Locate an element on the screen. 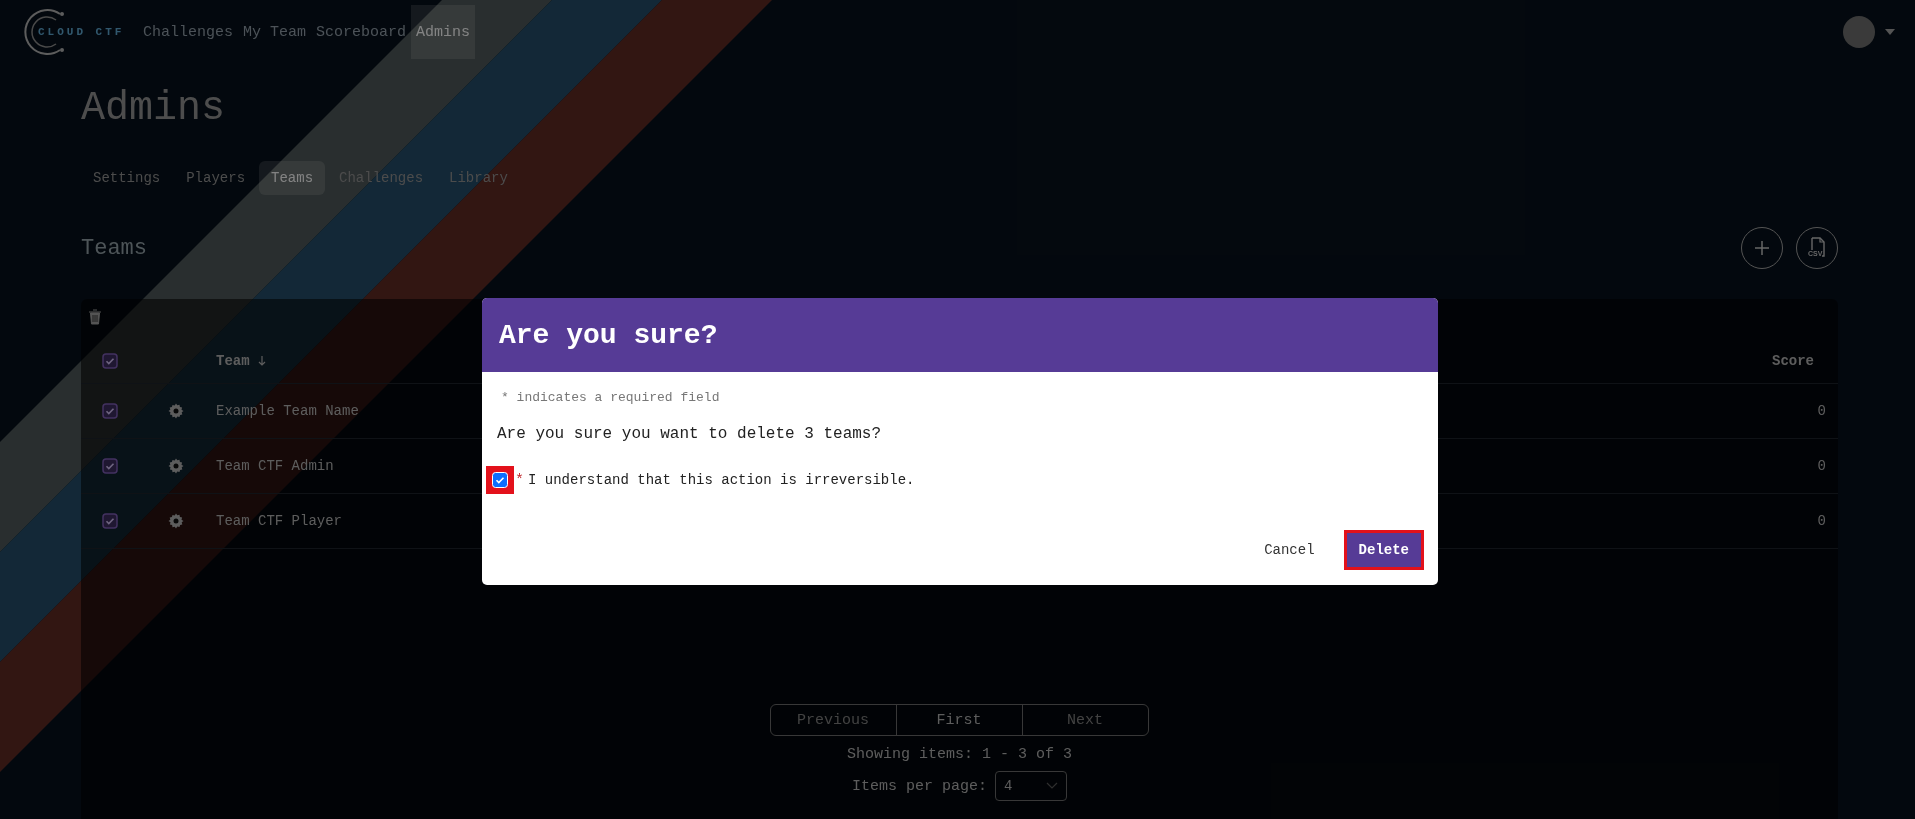  confirm-checkbox is located at coordinates (500, 480).